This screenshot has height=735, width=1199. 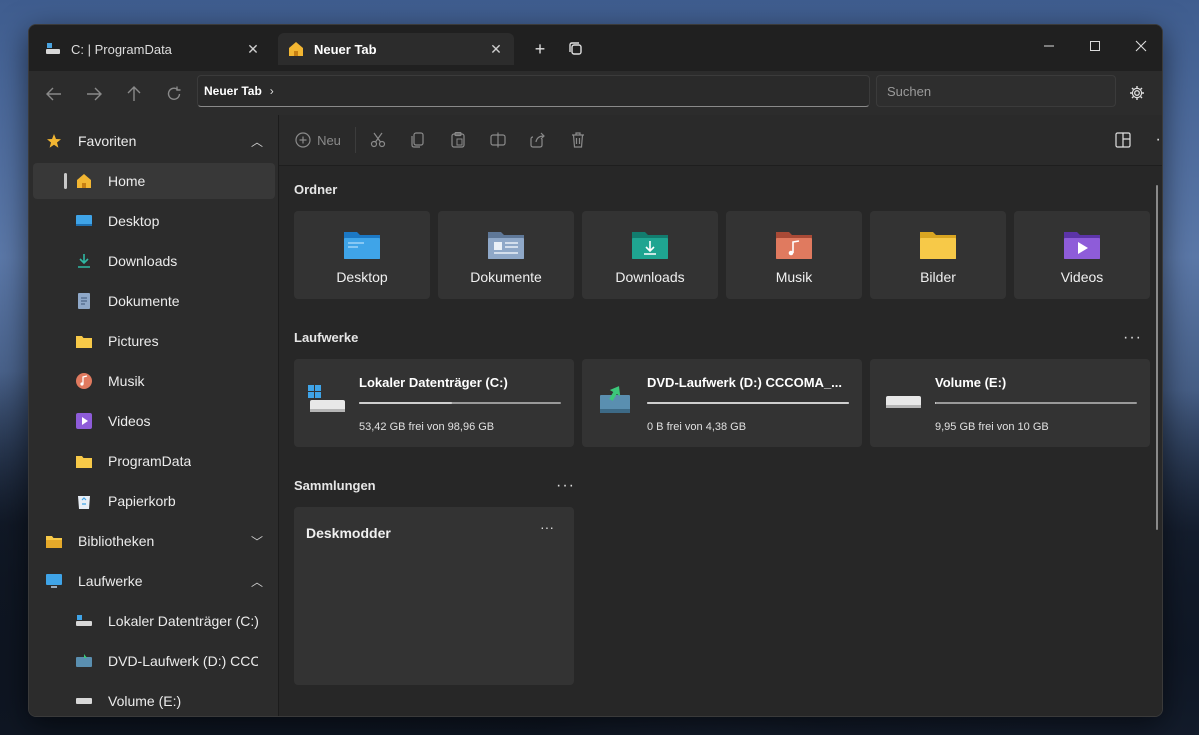 I want to click on breadcrumb-current: Neuer Tab, so click(x=233, y=91).